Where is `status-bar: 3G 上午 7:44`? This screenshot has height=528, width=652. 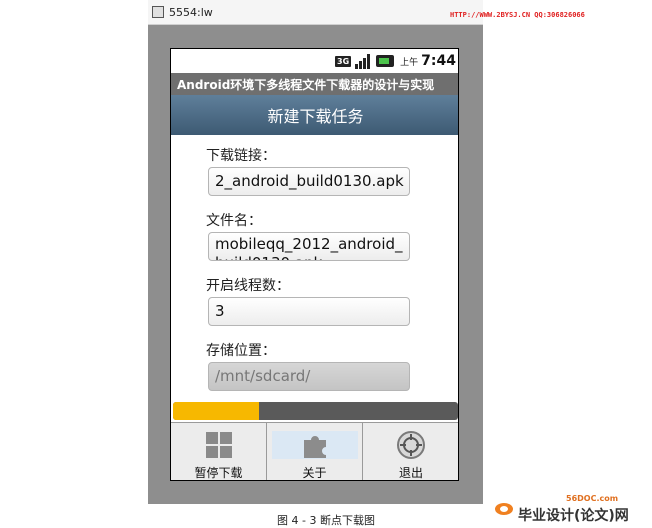
status-bar: 3G 上午 7:44 is located at coordinates (314, 61).